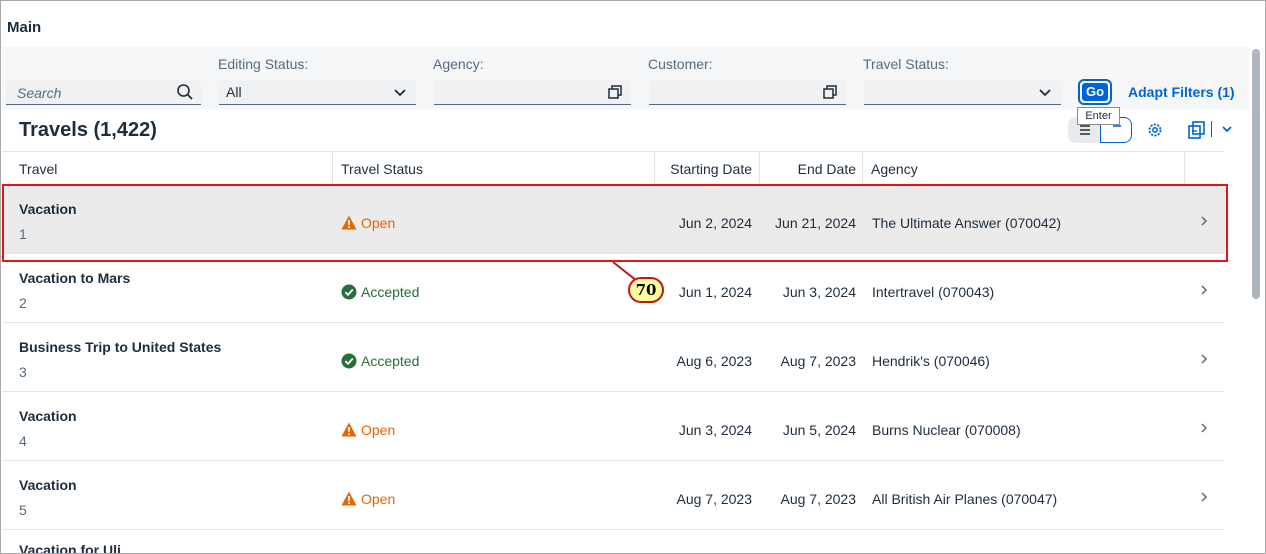 The height and width of the screenshot is (554, 1266). Describe the element at coordinates (714, 499) in the screenshot. I see `starting-date: Aug 7, 2023` at that location.